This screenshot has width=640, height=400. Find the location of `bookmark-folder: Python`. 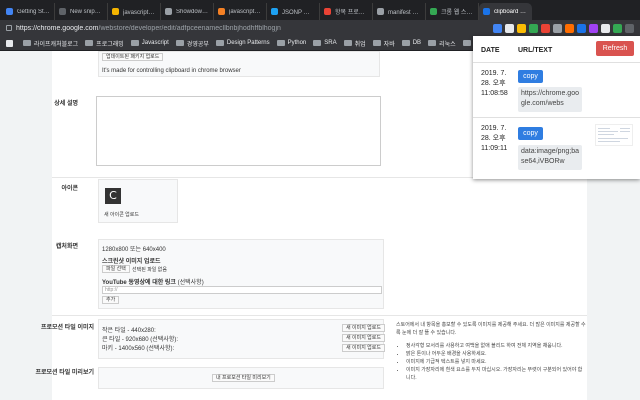

bookmark-folder: Python is located at coordinates (291, 43).